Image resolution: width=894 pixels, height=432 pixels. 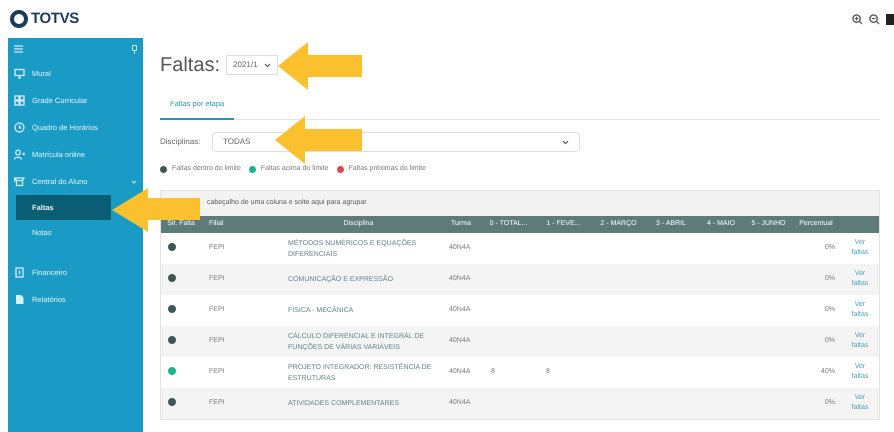 I want to click on logo: TOTVS, so click(x=55, y=18).